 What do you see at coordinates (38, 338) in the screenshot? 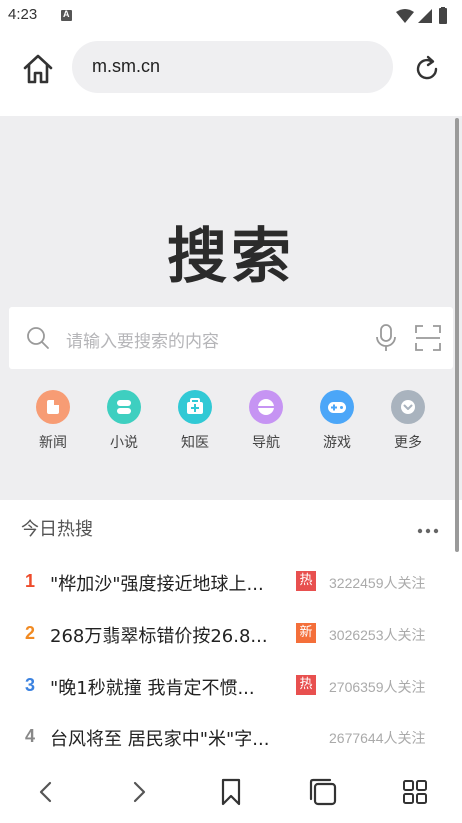
I see `search-icon` at bounding box center [38, 338].